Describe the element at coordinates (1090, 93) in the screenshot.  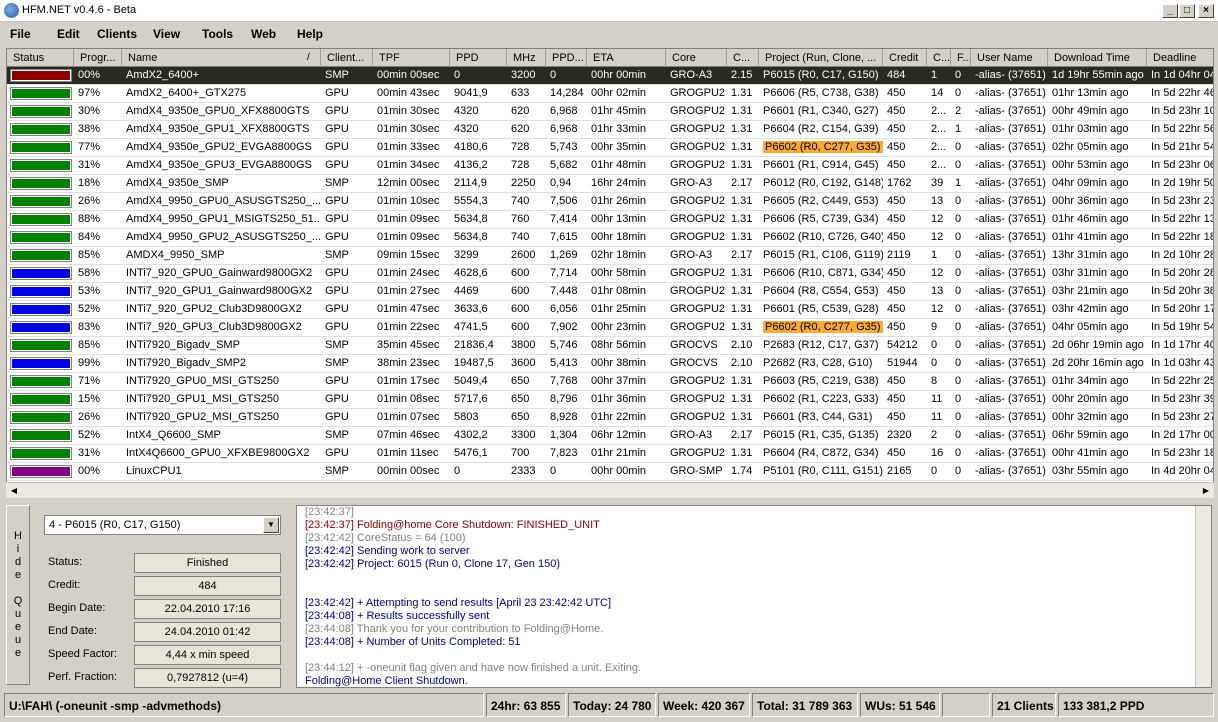
I see `cell-download-time: 01hr 13min ago` at that location.